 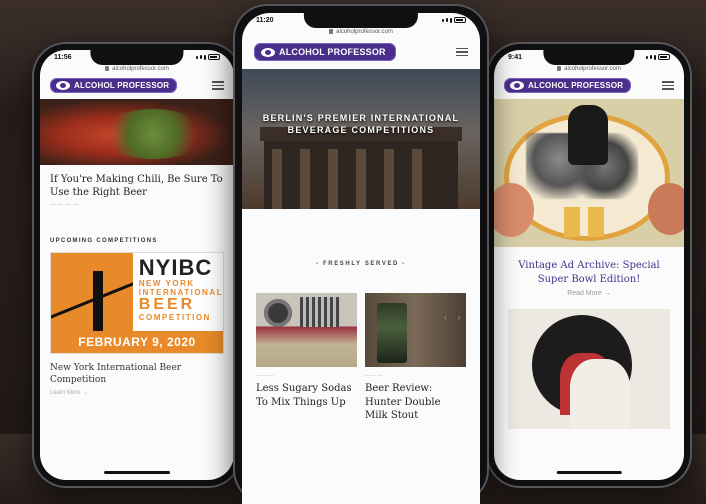 I want to click on status-time: 11:56, so click(x=63, y=57).